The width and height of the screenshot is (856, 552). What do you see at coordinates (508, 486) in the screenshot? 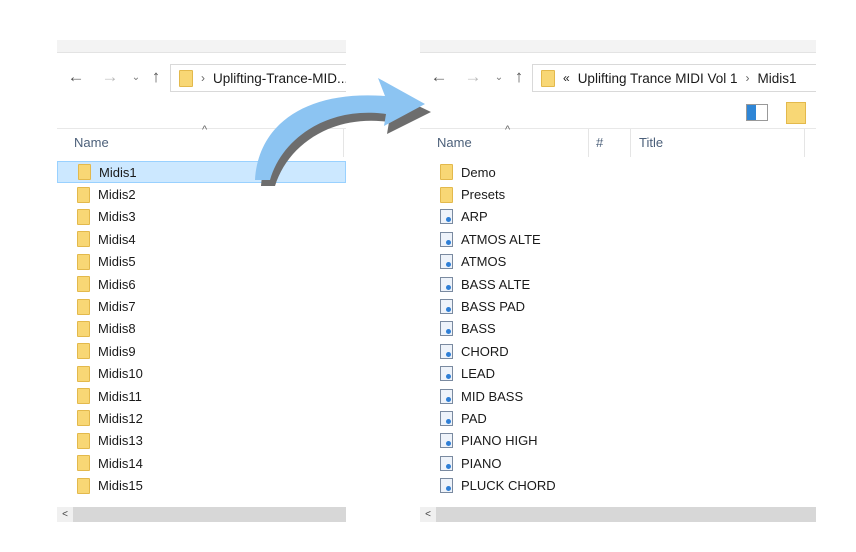
I see `item-label: PLUCK CHORD` at bounding box center [508, 486].